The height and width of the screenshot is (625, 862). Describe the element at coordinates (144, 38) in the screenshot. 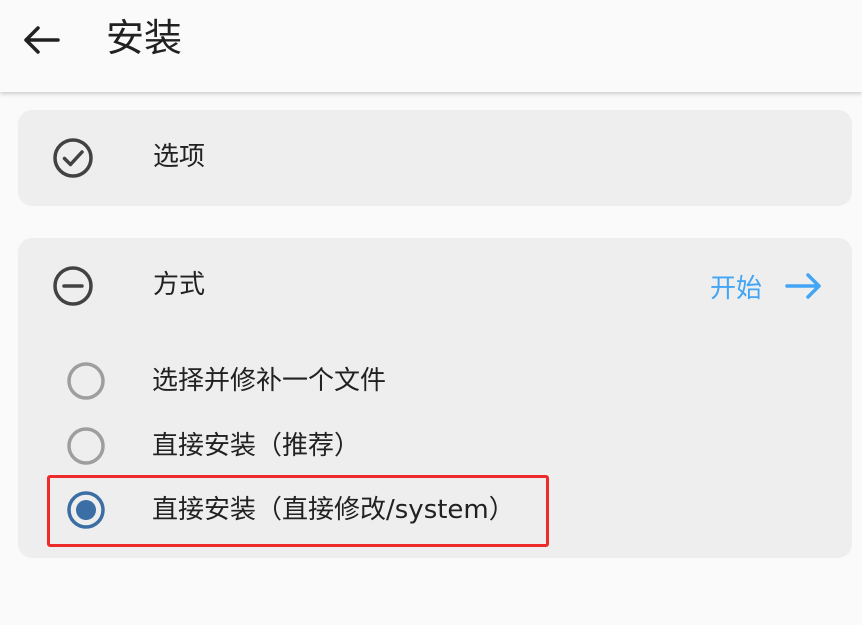

I see `page-title: 安装` at that location.